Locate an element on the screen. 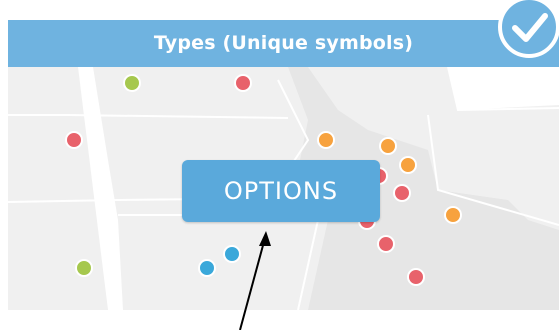  check-icon is located at coordinates (530, 27).